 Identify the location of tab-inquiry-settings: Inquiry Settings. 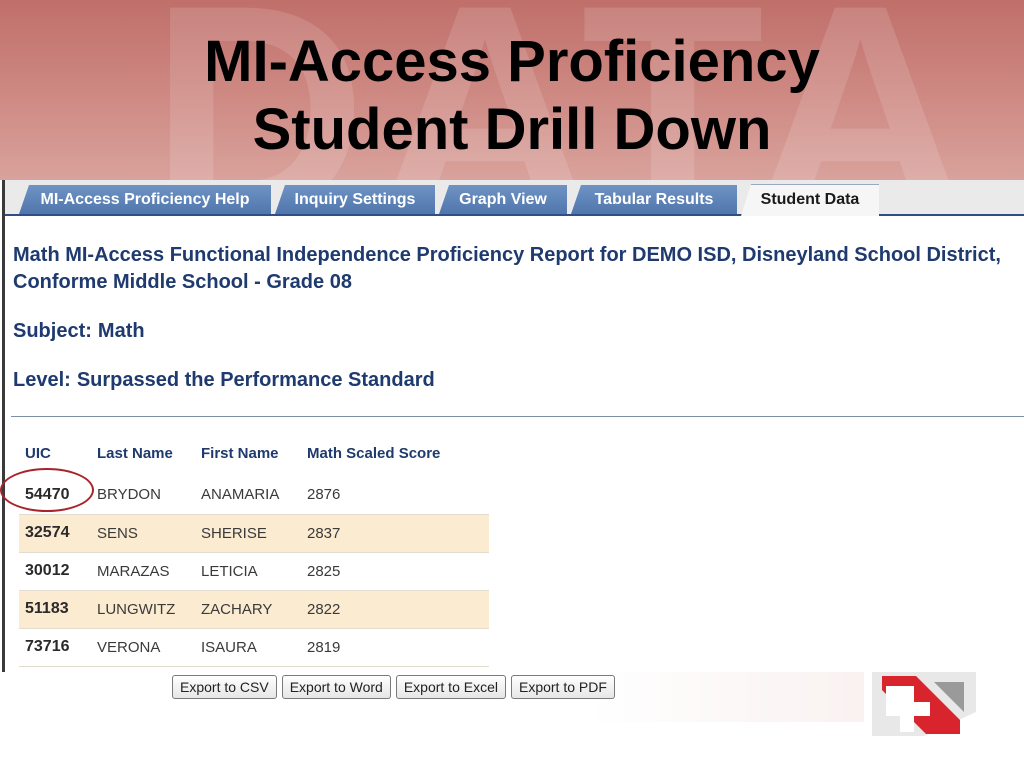
(355, 199).